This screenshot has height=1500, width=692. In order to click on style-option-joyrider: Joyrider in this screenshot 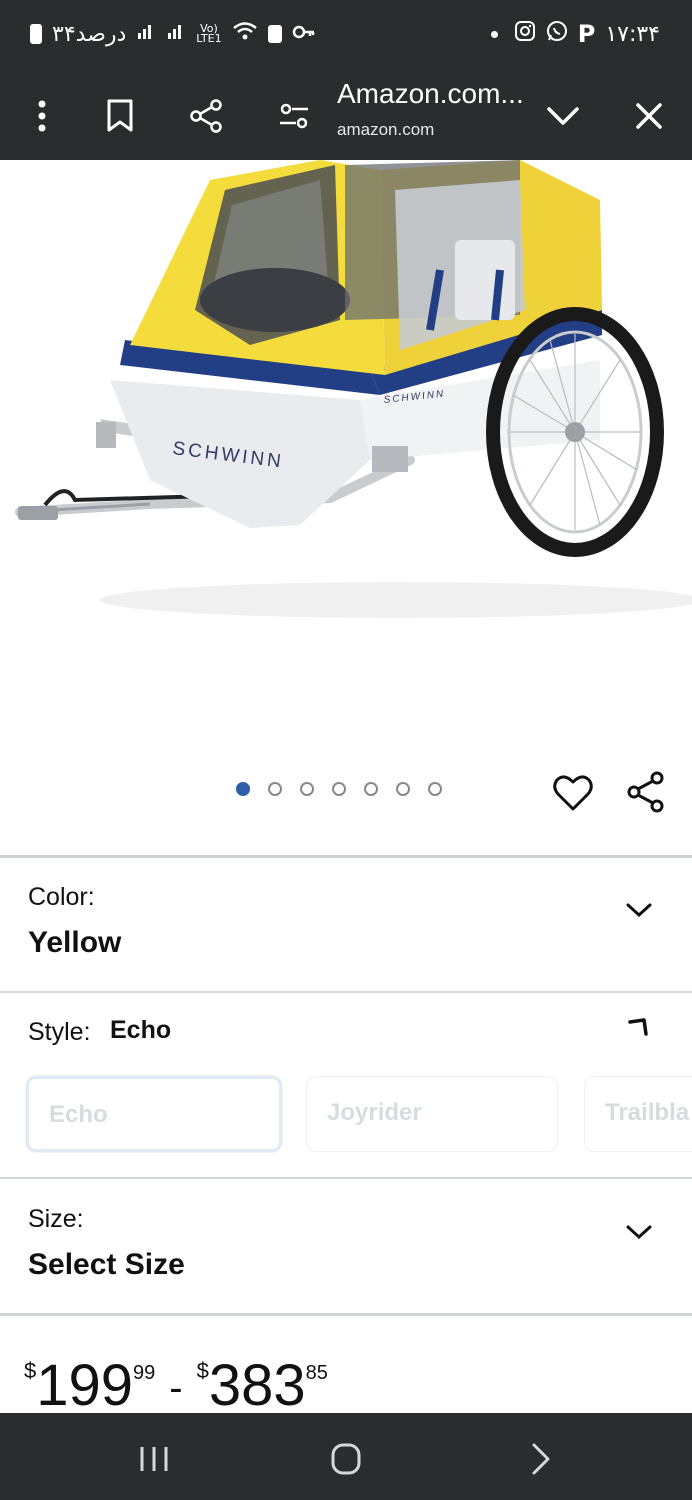, I will do `click(432, 1114)`.